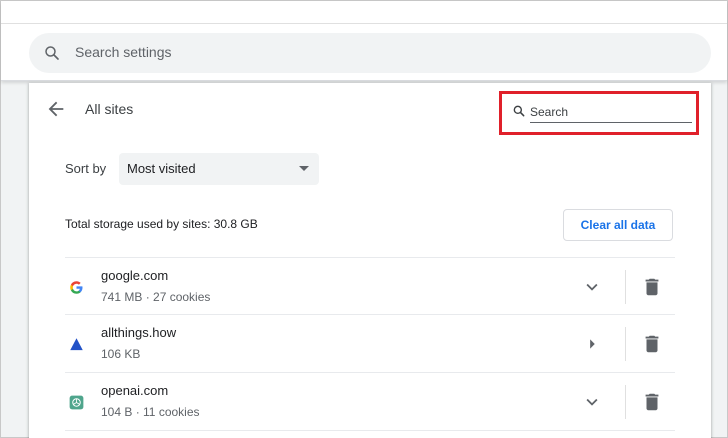 The image size is (728, 438). What do you see at coordinates (370, 286) in the screenshot?
I see `site-row: google.com 741 MB · 27 cookies` at bounding box center [370, 286].